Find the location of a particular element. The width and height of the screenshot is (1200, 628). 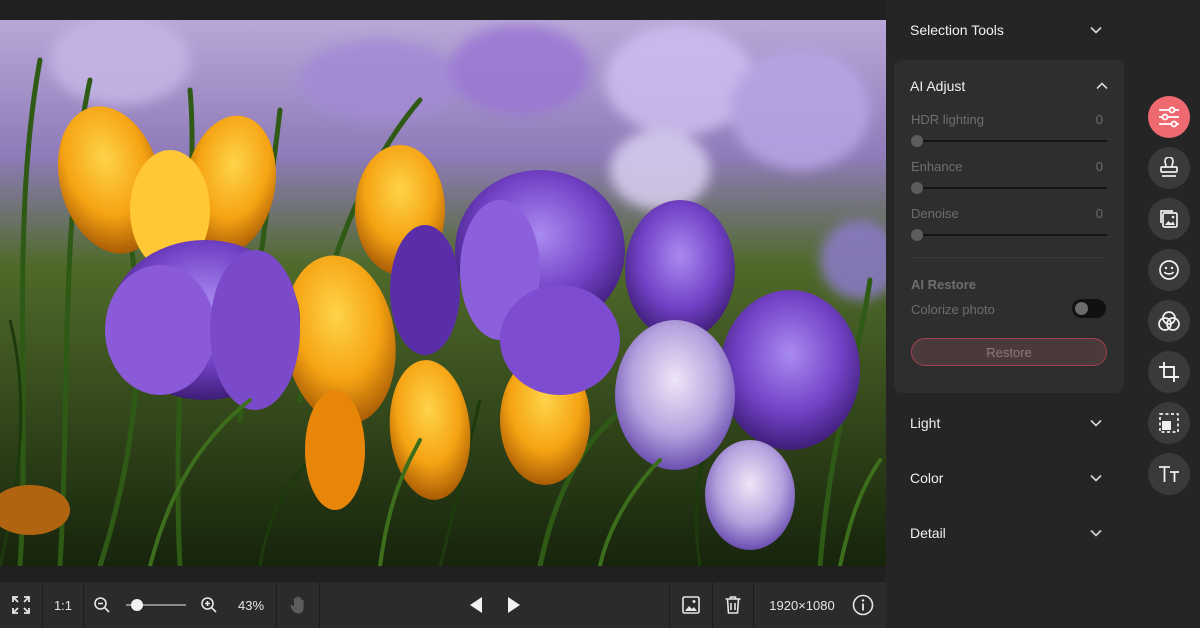

crop-tool-button is located at coordinates (1169, 372).